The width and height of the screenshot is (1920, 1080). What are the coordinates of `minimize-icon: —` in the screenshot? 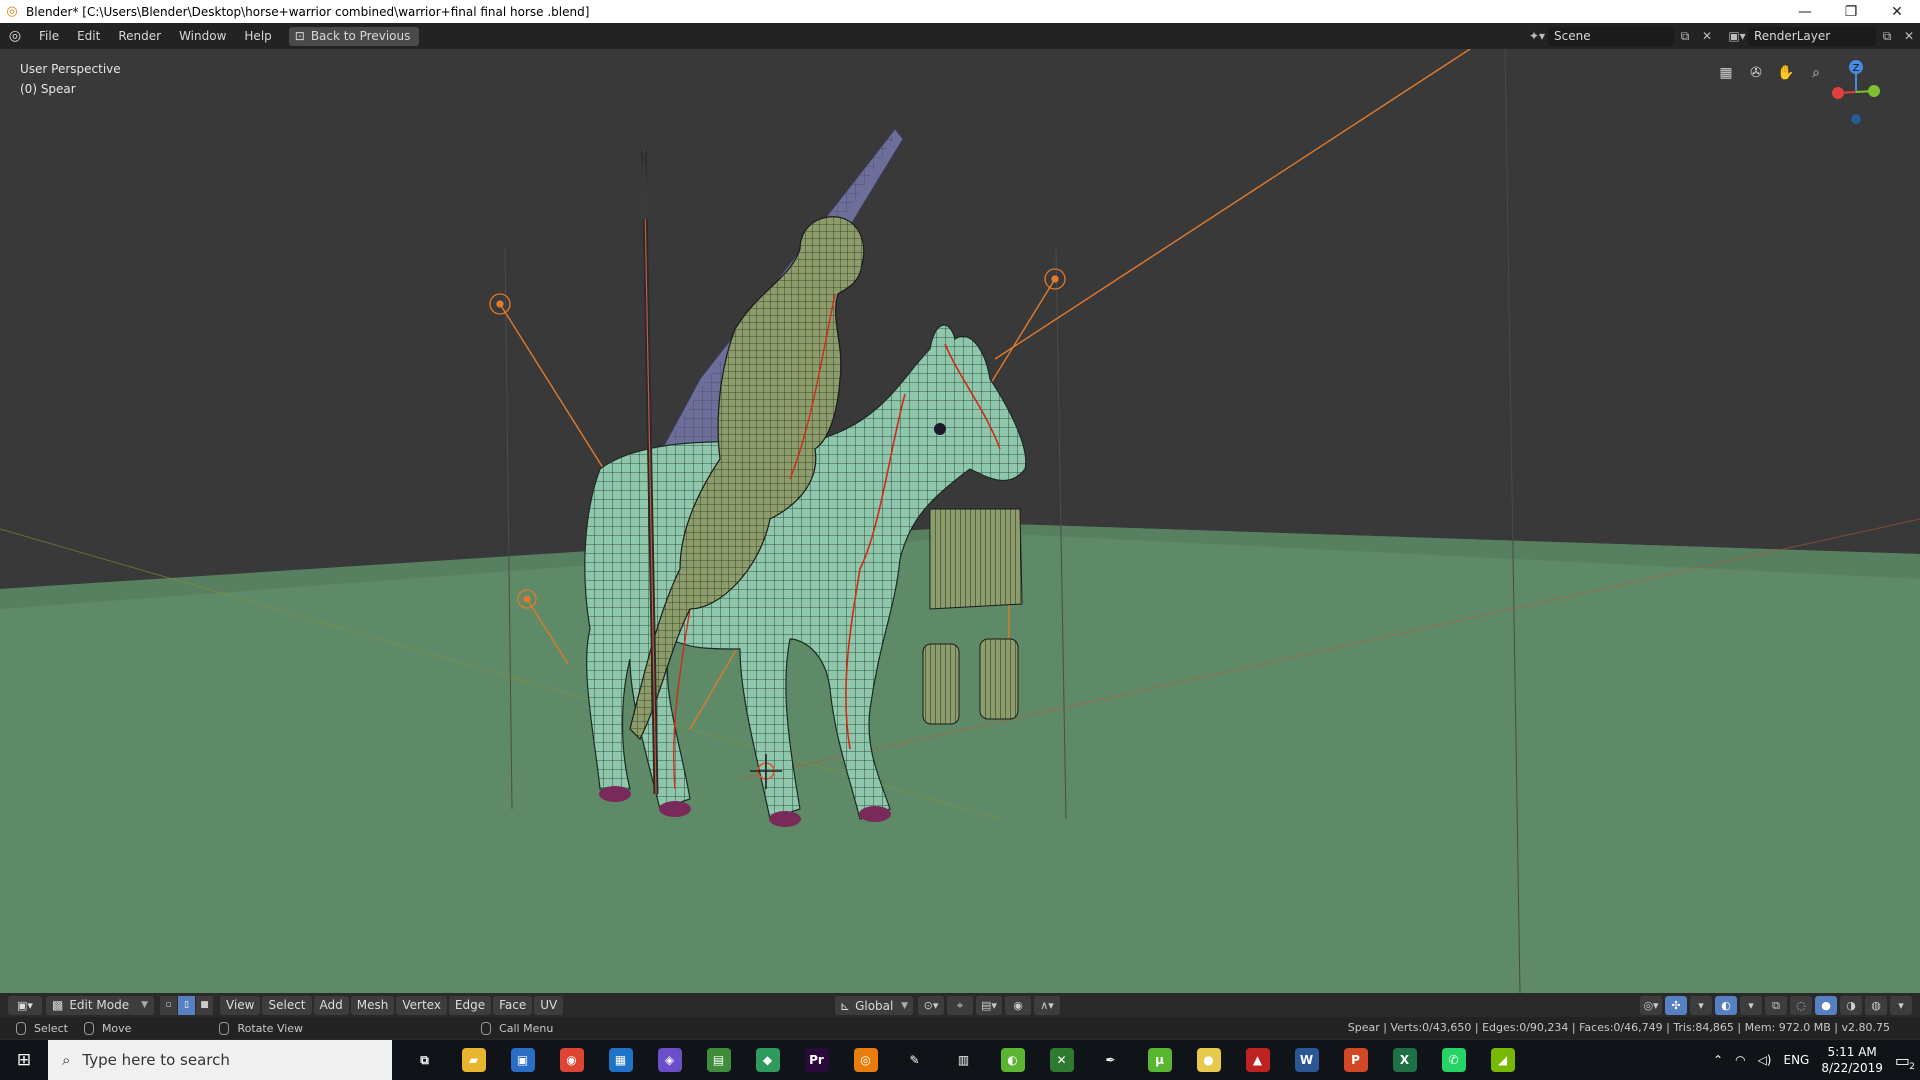 It's located at (1805, 11).